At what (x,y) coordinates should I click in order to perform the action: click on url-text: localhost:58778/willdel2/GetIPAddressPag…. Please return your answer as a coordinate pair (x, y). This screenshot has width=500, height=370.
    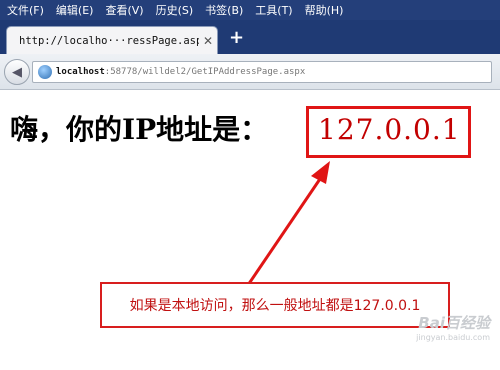
    Looking at the image, I should click on (180, 72).